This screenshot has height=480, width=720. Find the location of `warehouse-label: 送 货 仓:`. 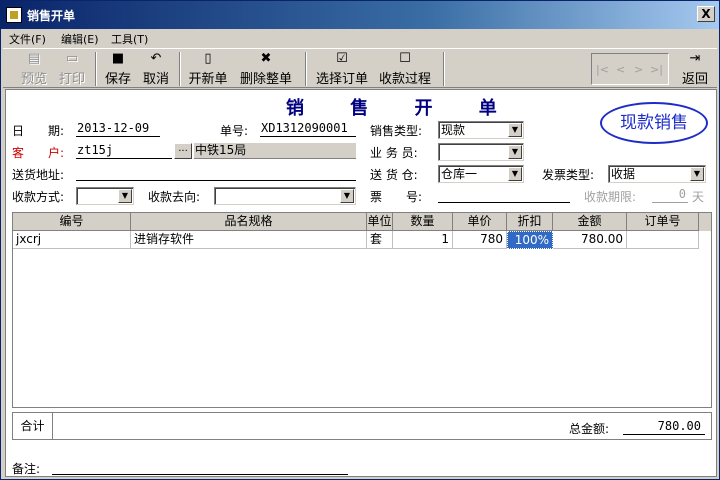

warehouse-label: 送 货 仓: is located at coordinates (394, 175).